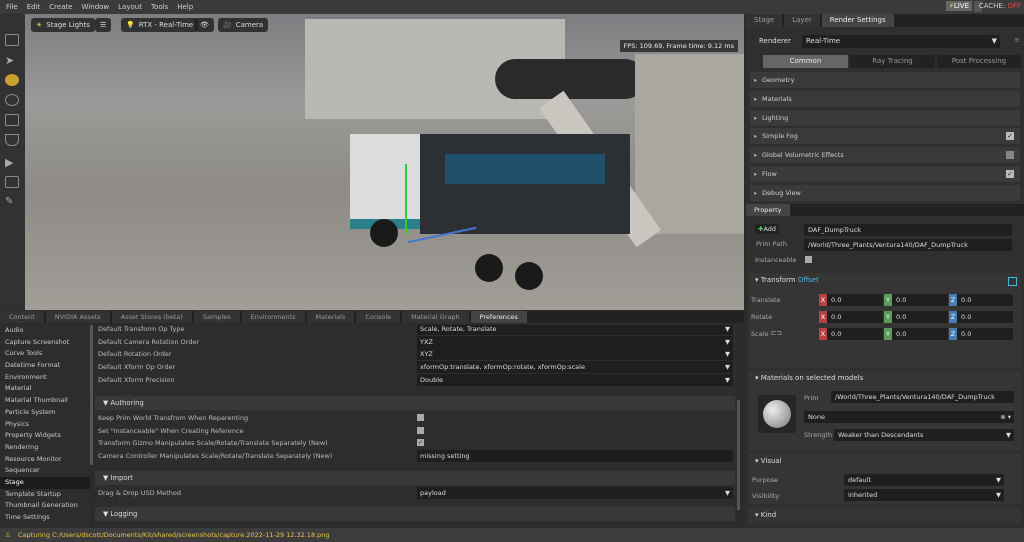 The width and height of the screenshot is (1024, 542). What do you see at coordinates (1010, 136) in the screenshot?
I see `simple-fog-checkbox: ✓` at bounding box center [1010, 136].